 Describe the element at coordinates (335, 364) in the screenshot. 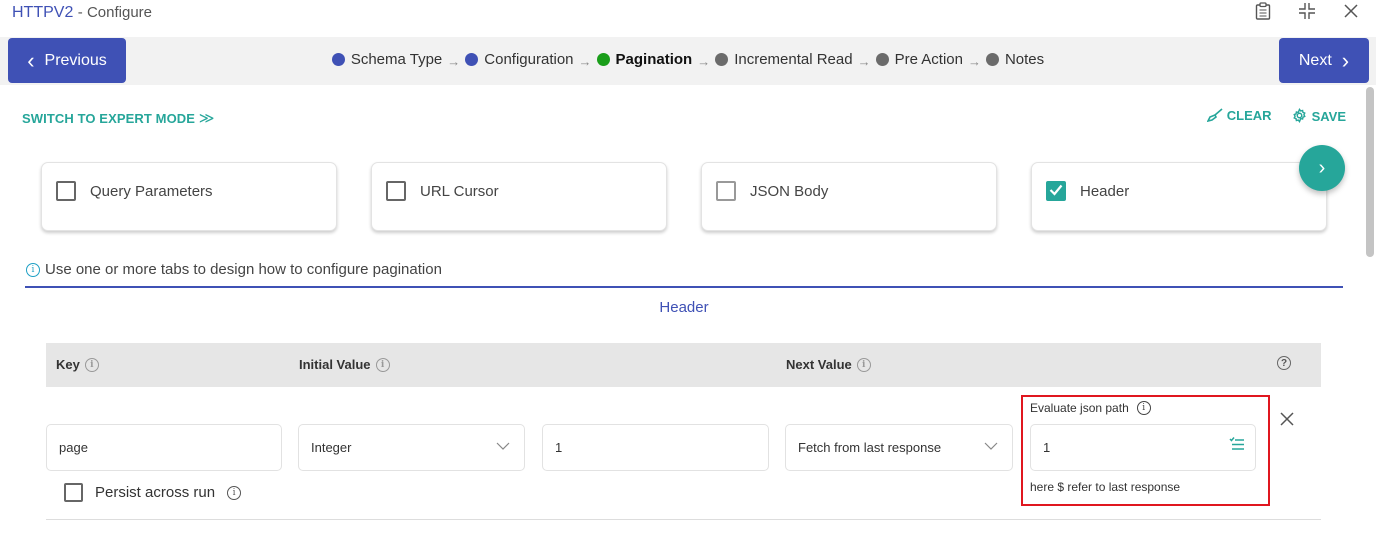

I see `column-label: Initial Value` at that location.